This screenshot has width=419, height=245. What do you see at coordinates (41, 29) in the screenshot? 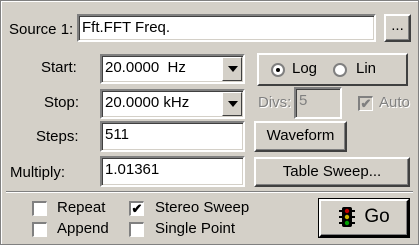
I see `source-label: Source 1:` at bounding box center [41, 29].